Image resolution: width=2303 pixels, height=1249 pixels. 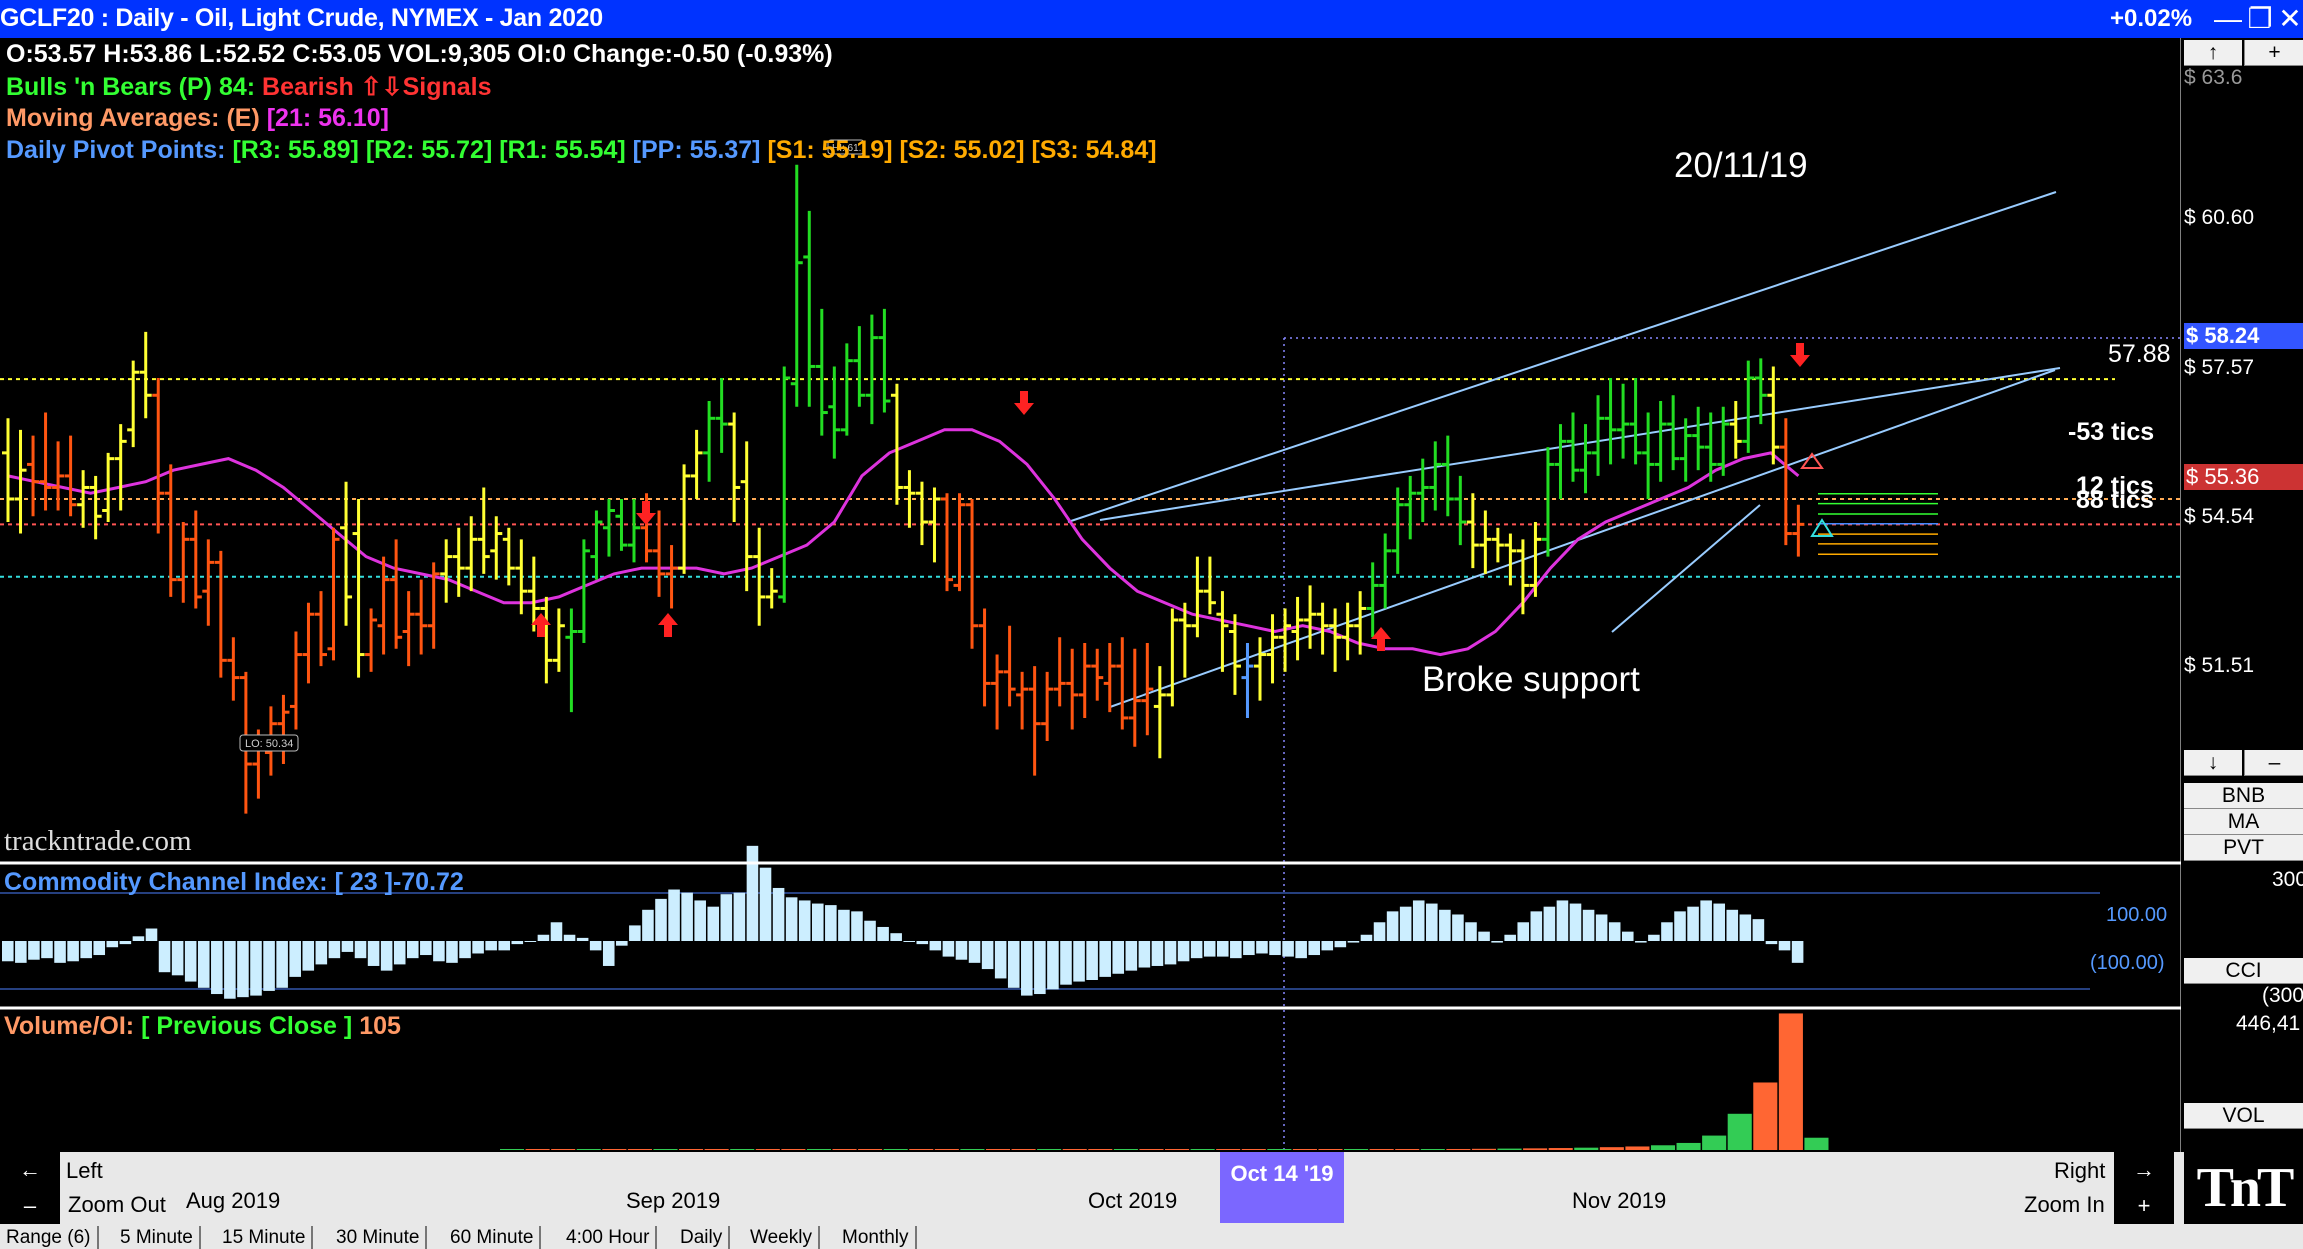 I want to click on tab-30-minute: 30 Minute, so click(x=379, y=1237).